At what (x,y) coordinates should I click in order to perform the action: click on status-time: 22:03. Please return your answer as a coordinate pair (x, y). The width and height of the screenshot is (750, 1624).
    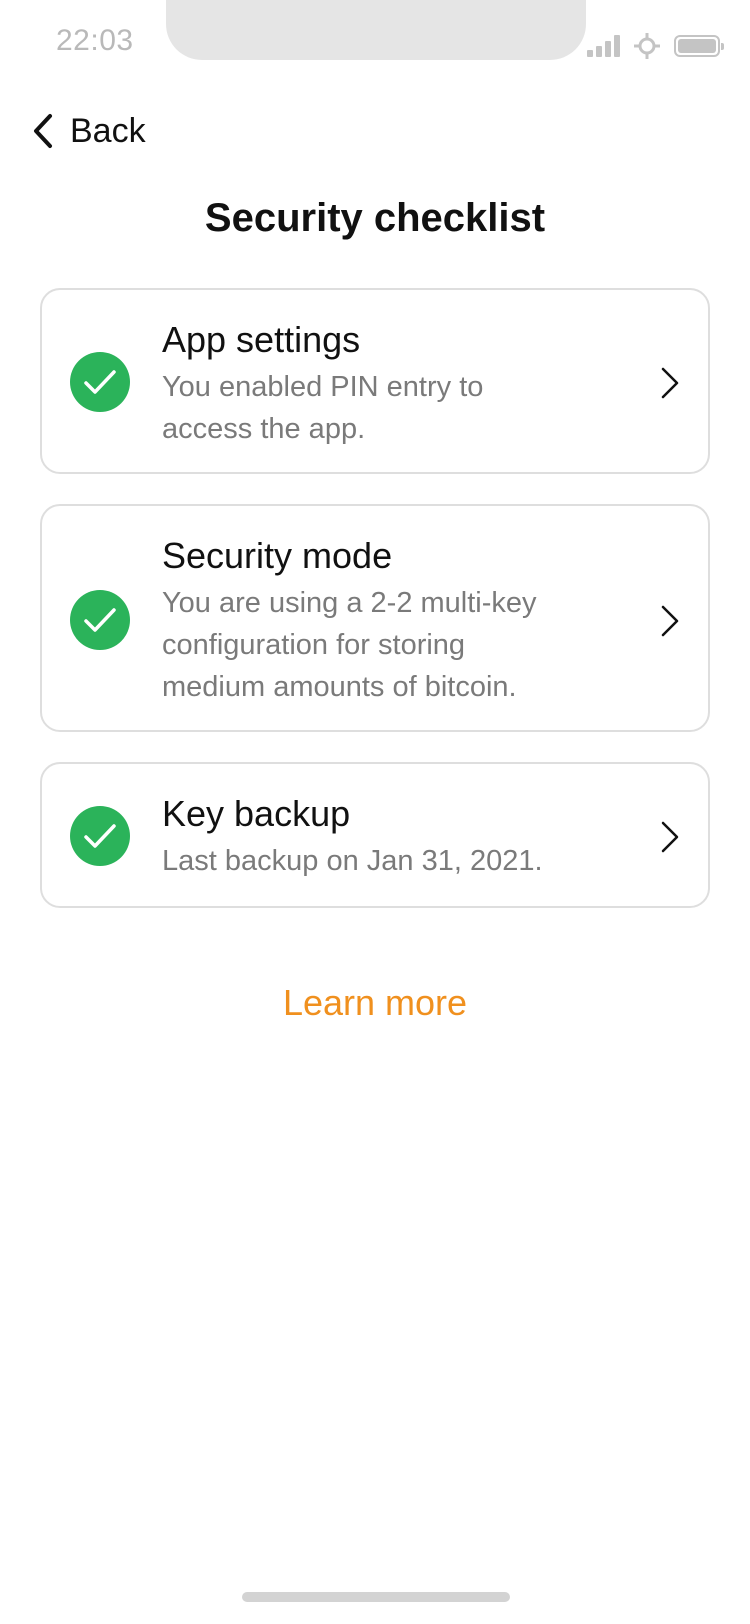
    Looking at the image, I should click on (95, 40).